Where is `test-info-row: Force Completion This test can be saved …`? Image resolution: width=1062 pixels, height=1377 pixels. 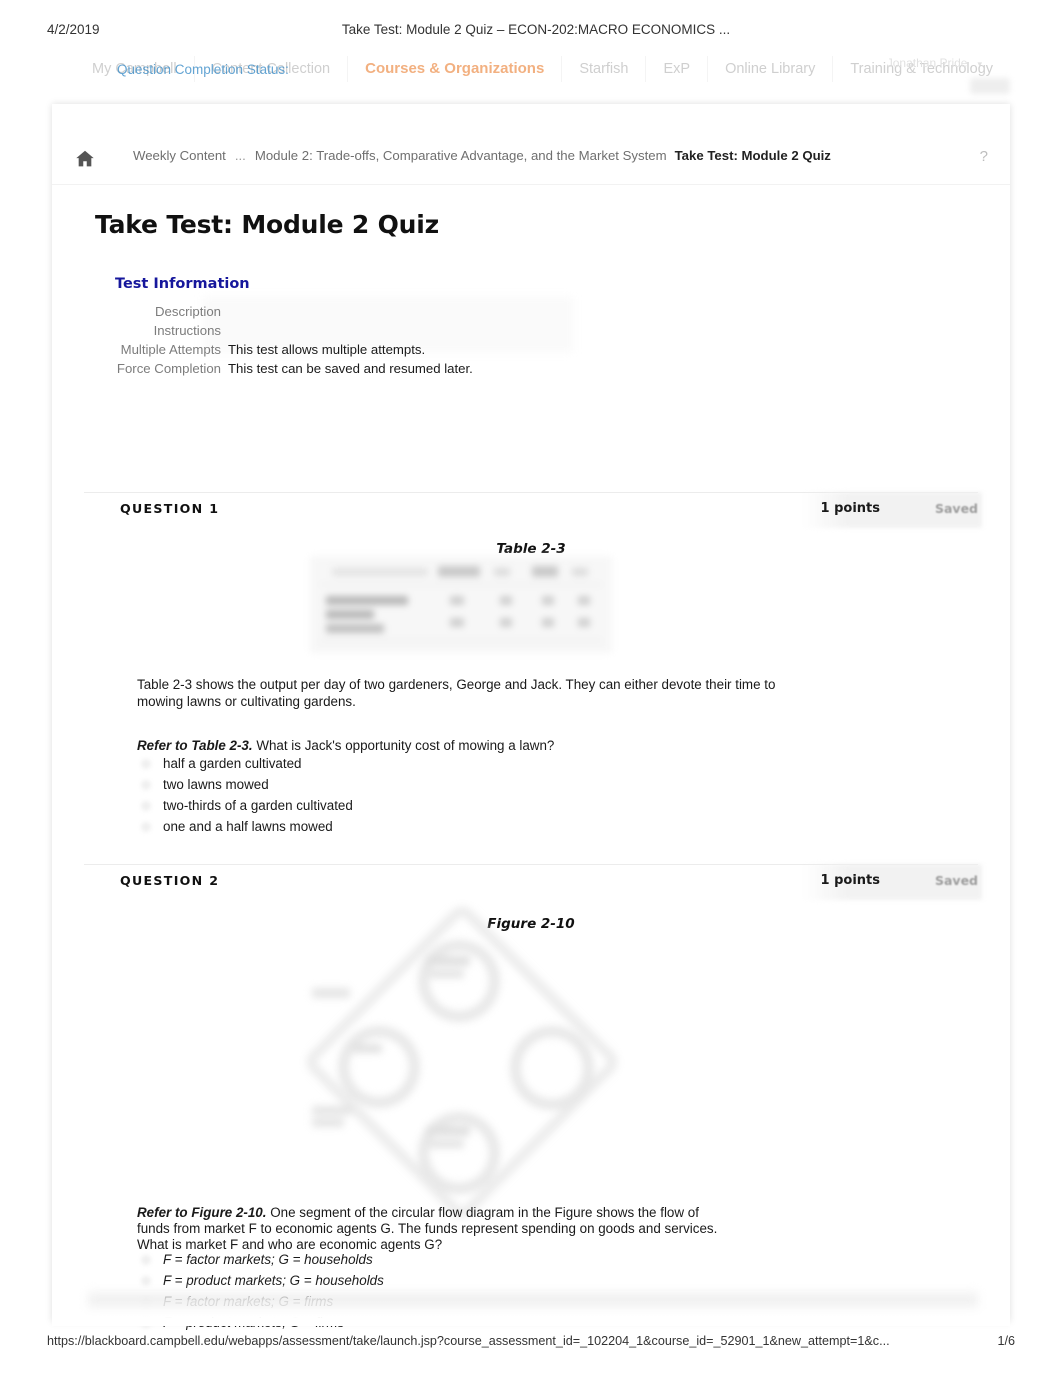
test-info-row: Force Completion This test can be saved … is located at coordinates (290, 368).